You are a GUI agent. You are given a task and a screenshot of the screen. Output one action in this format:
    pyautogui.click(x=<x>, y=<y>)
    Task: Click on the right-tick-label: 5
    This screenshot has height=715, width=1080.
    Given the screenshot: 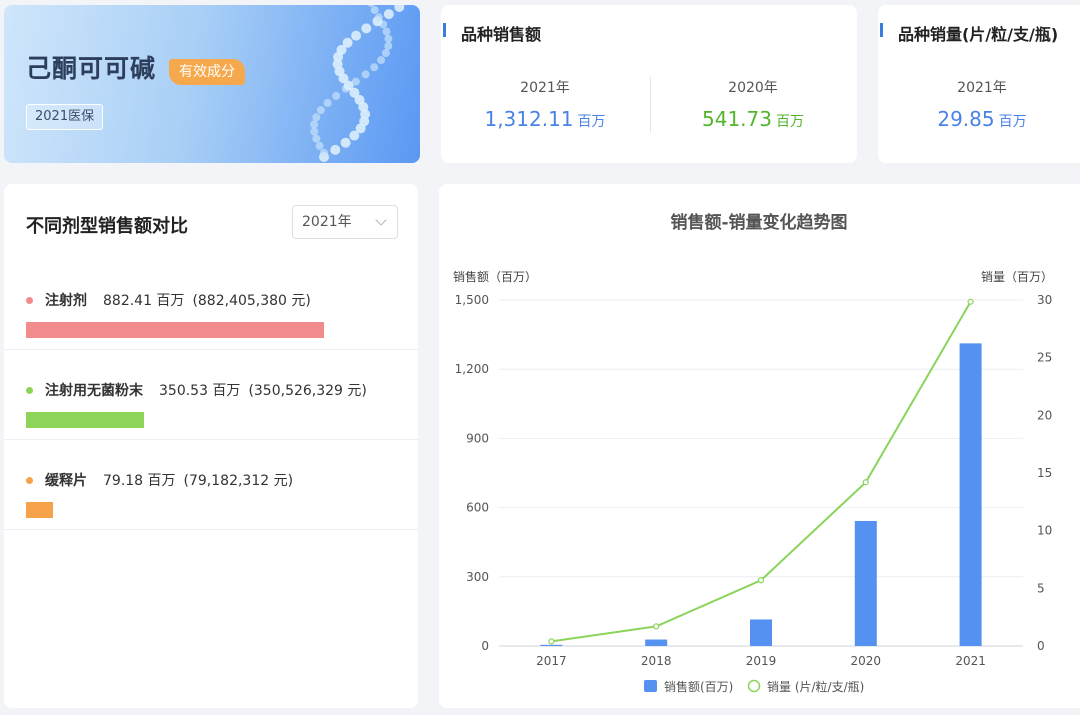 What is the action you would take?
    pyautogui.click(x=1041, y=588)
    